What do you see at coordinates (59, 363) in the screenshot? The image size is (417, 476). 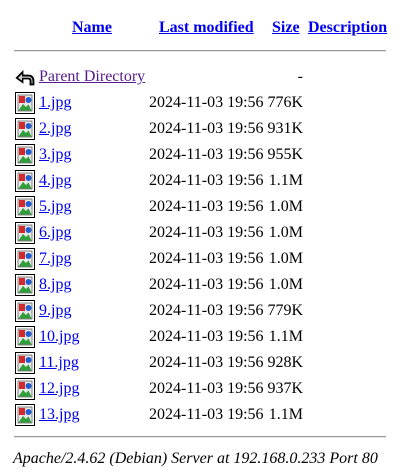 I see `file-link: 11.jpg` at bounding box center [59, 363].